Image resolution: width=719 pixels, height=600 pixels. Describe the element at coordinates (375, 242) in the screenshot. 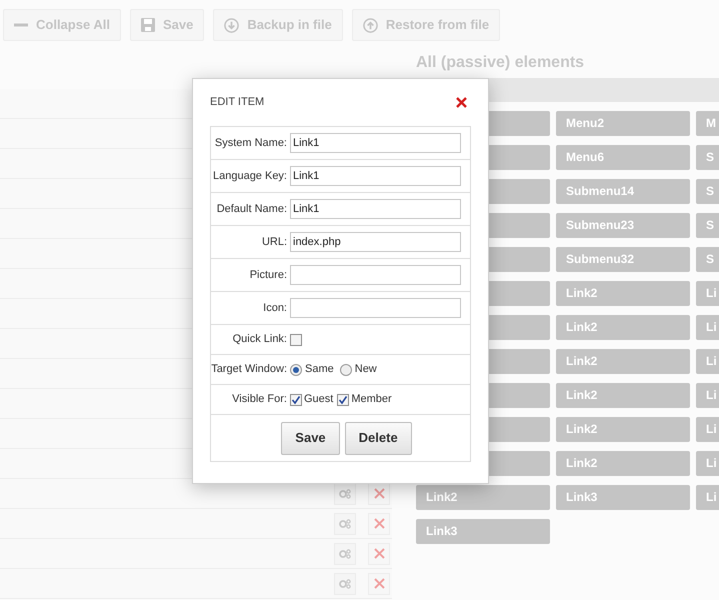

I see `text-field: index.php` at that location.